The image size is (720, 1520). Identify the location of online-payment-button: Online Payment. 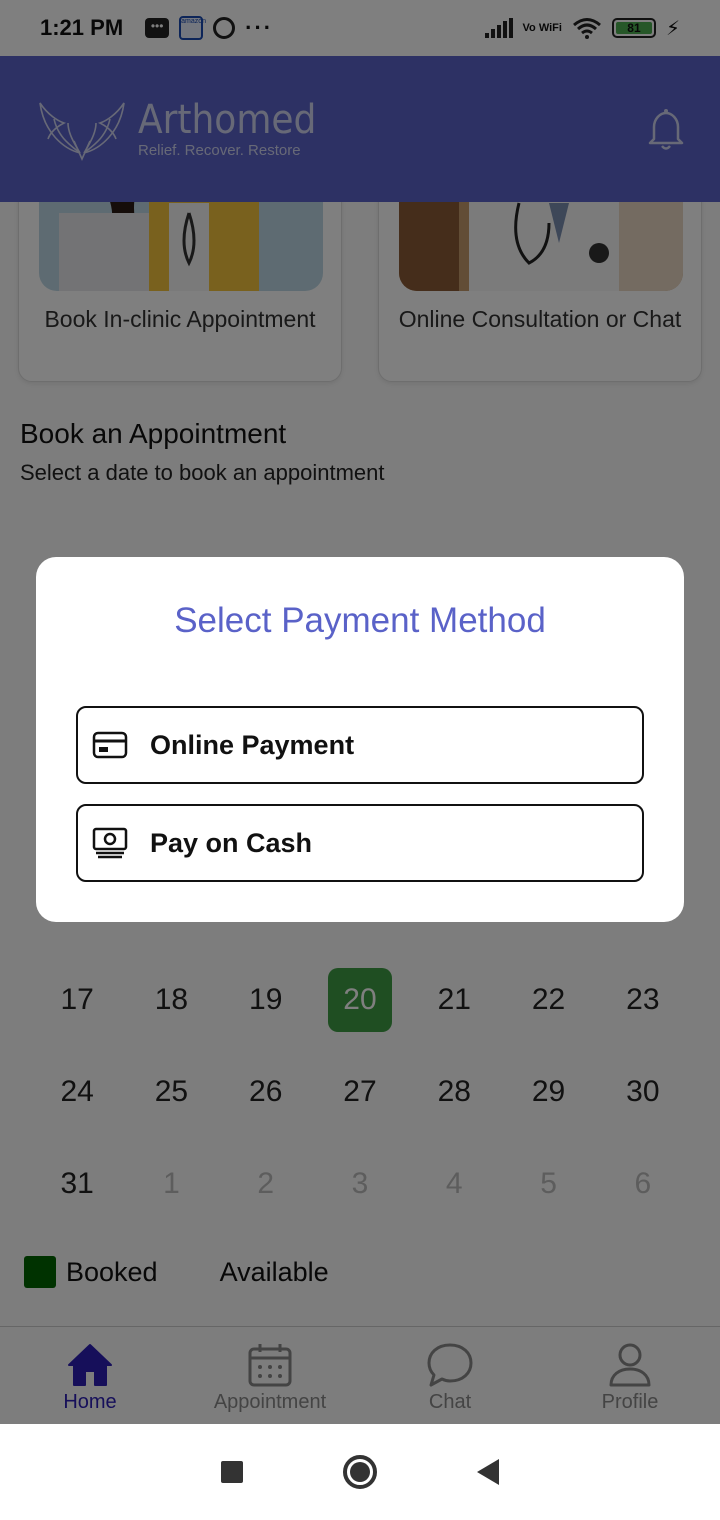
(360, 745).